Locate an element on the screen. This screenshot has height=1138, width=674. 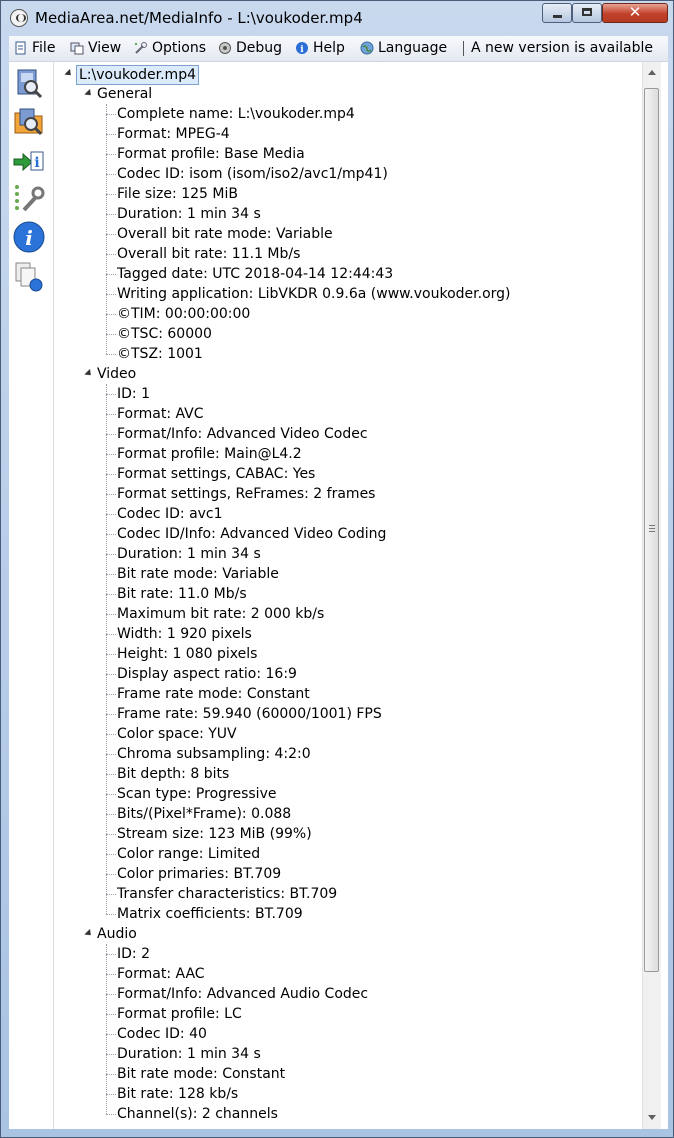
tree-item: Codec ID/Info: Advanced Video Coding is located at coordinates (251, 534).